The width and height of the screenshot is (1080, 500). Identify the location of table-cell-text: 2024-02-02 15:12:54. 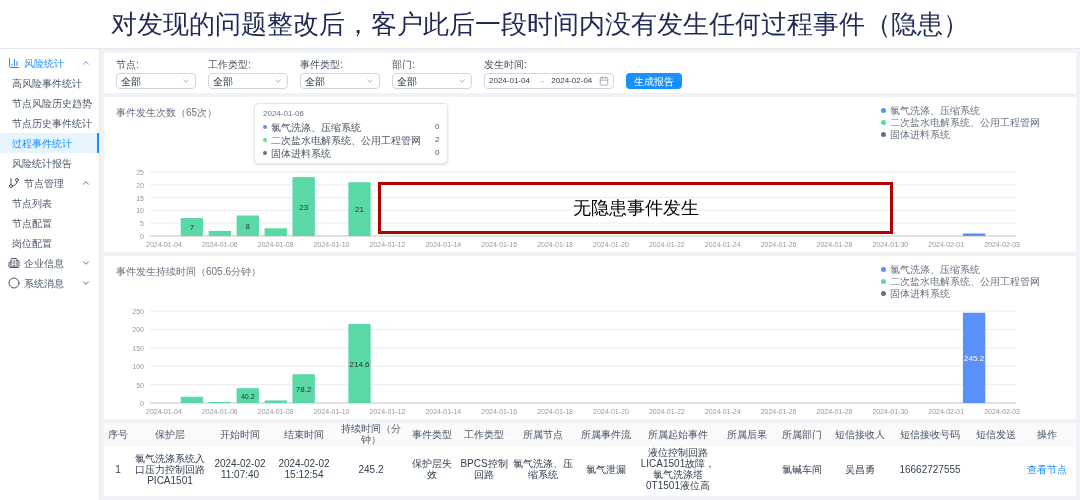
(304, 469).